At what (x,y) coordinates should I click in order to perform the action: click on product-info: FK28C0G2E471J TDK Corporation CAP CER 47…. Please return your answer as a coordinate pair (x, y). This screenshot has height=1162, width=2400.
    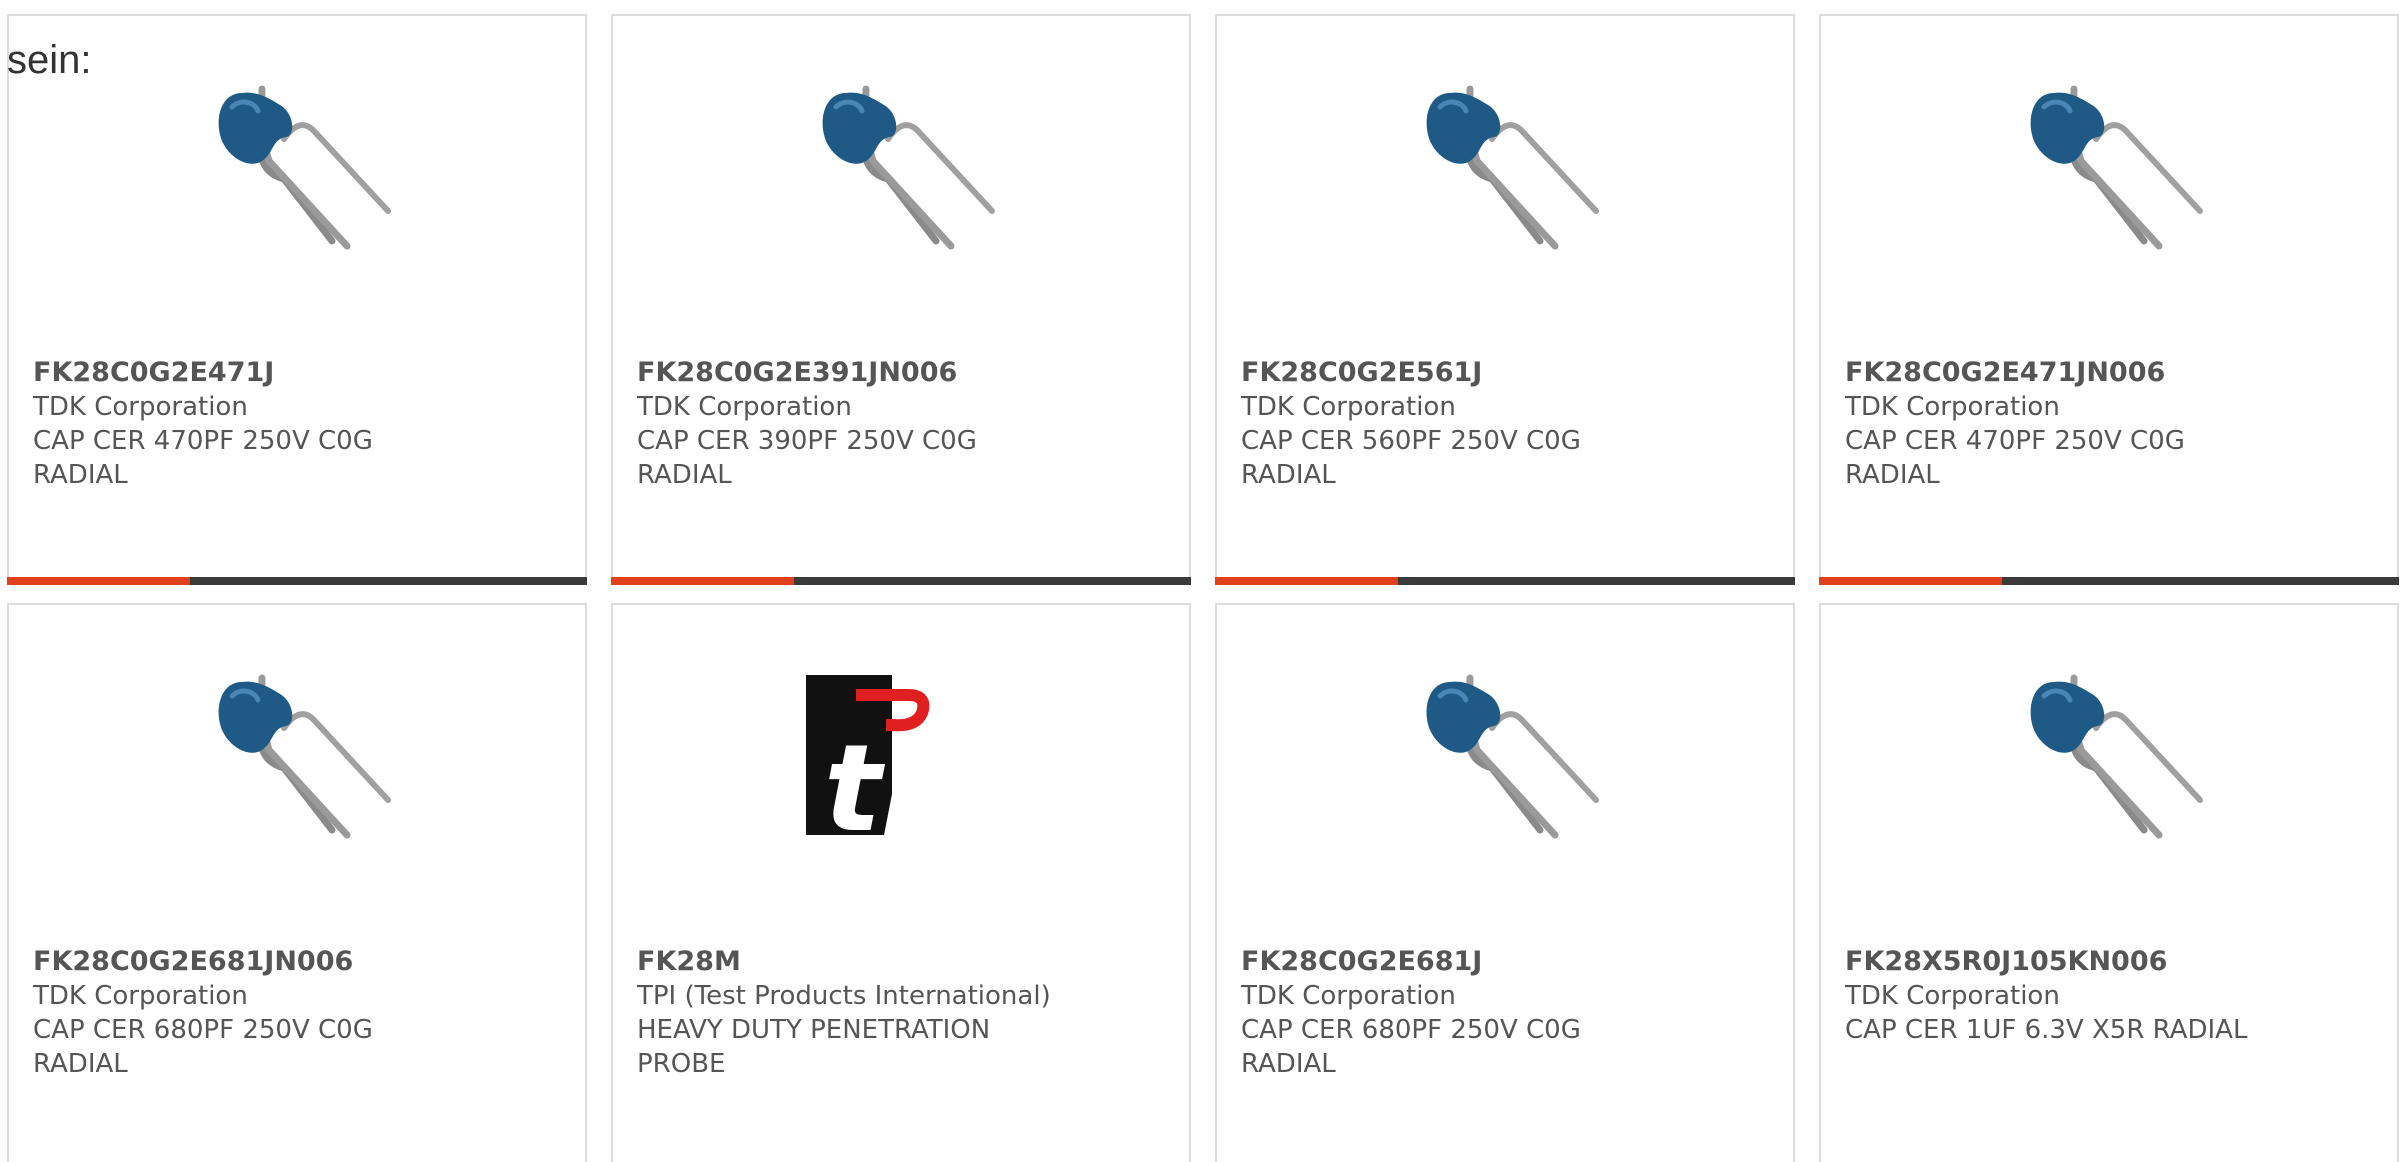
    Looking at the image, I should click on (293, 424).